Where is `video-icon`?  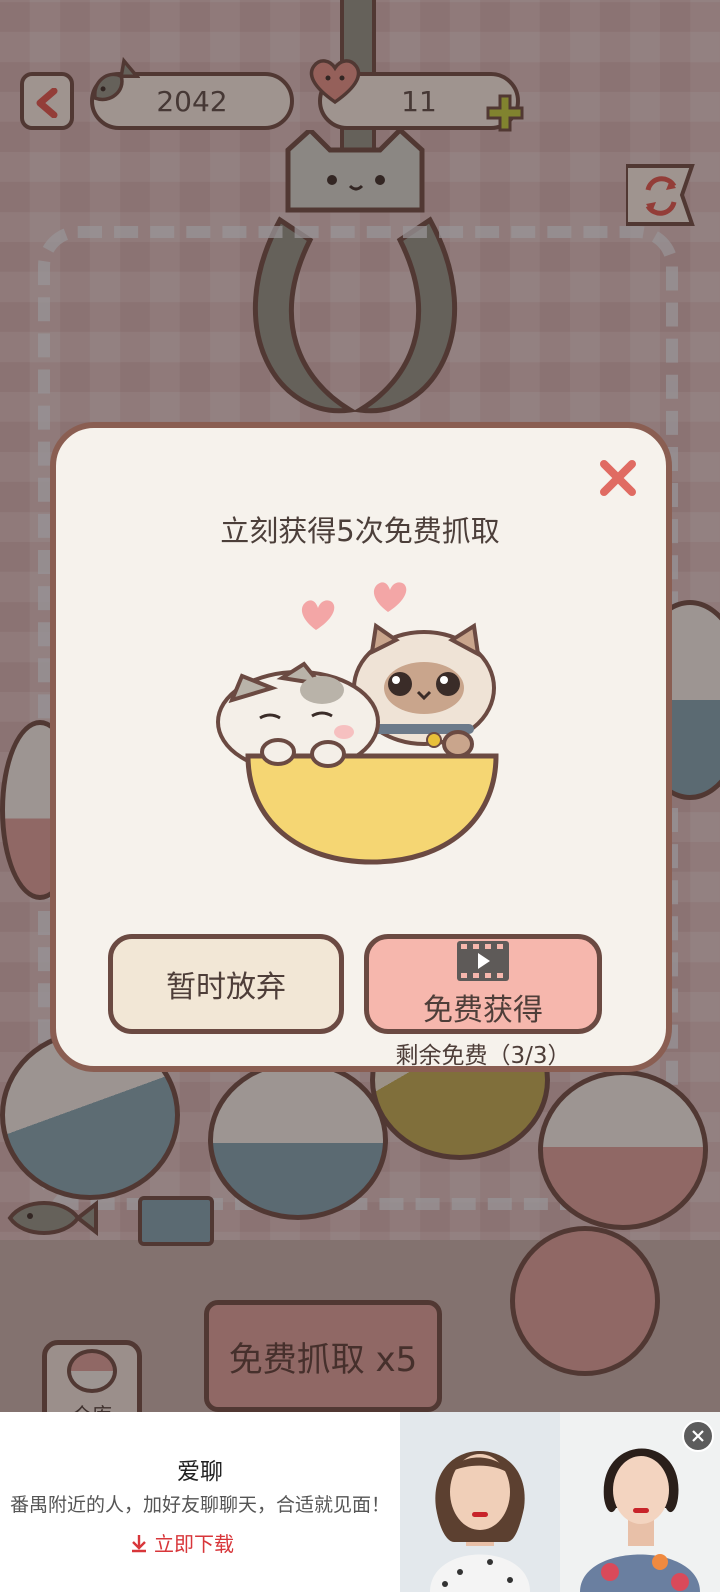
video-icon is located at coordinates (483, 961).